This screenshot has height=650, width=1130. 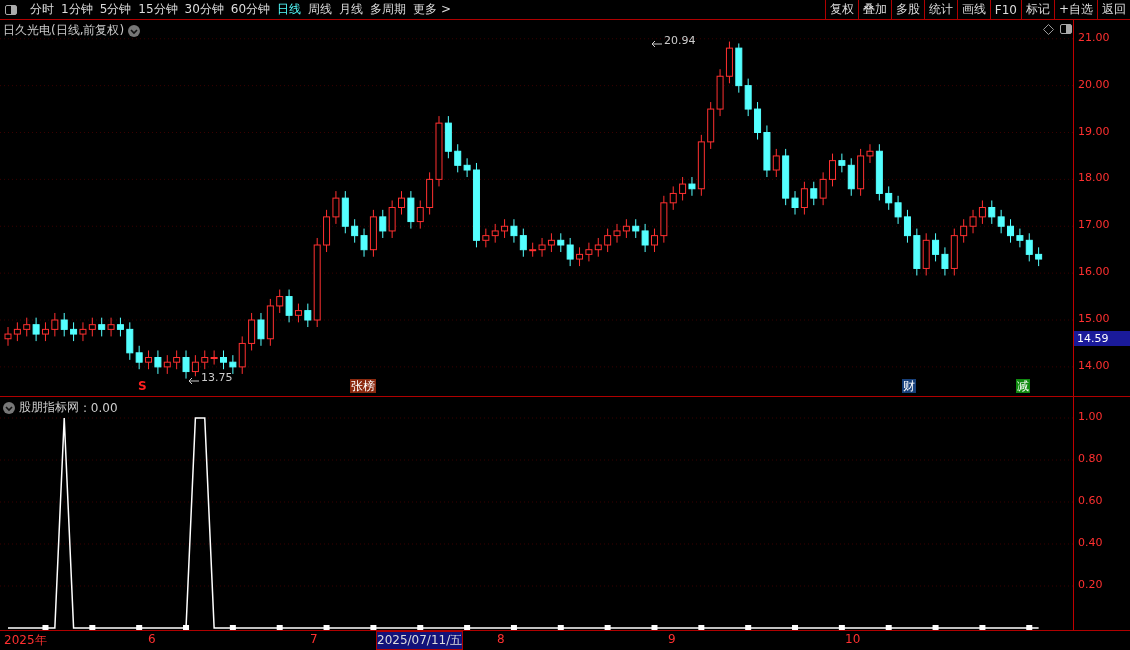 I want to click on price-axis-label: 14.00, so click(x=1094, y=365).